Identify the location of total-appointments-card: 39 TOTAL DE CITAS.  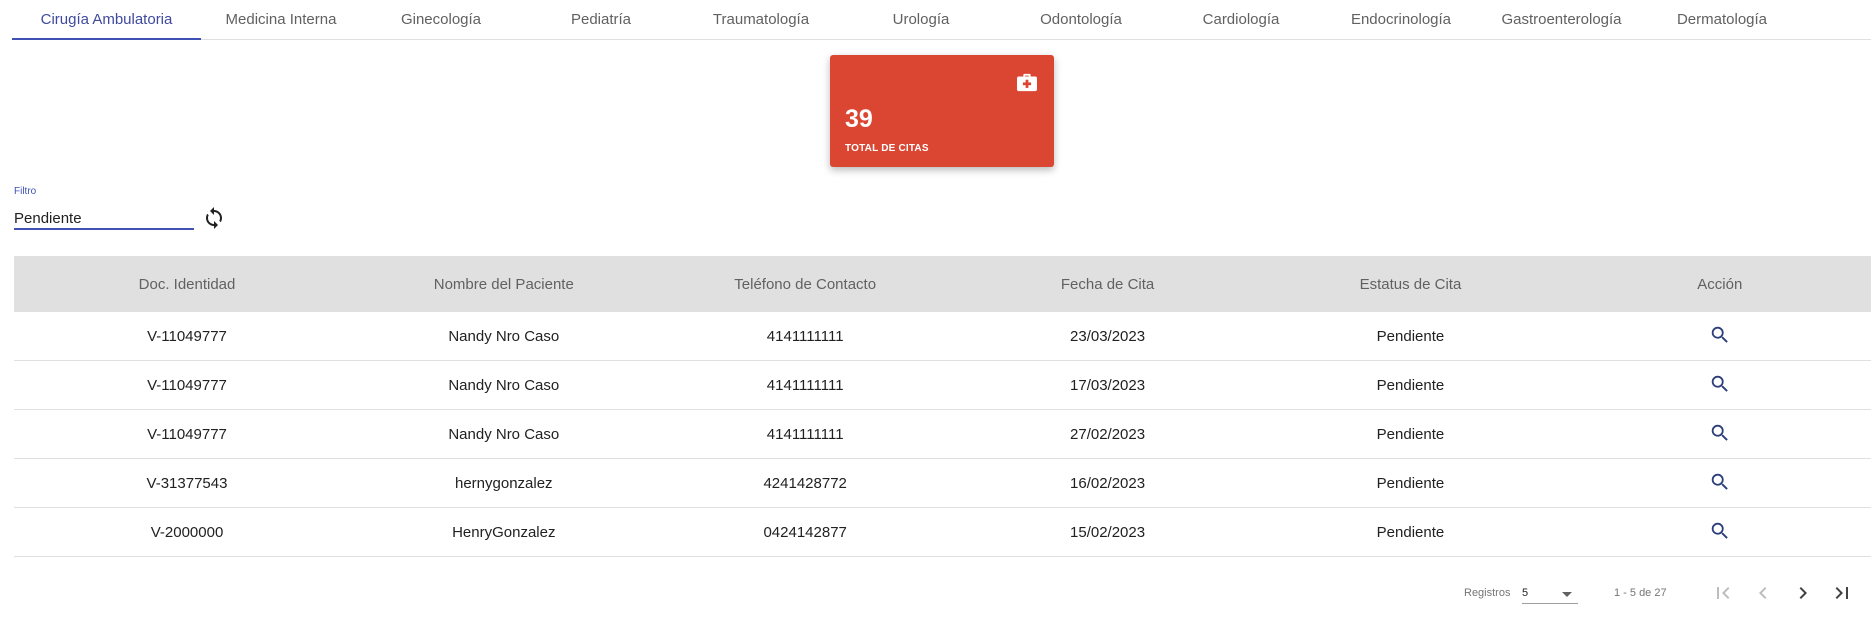
(942, 111).